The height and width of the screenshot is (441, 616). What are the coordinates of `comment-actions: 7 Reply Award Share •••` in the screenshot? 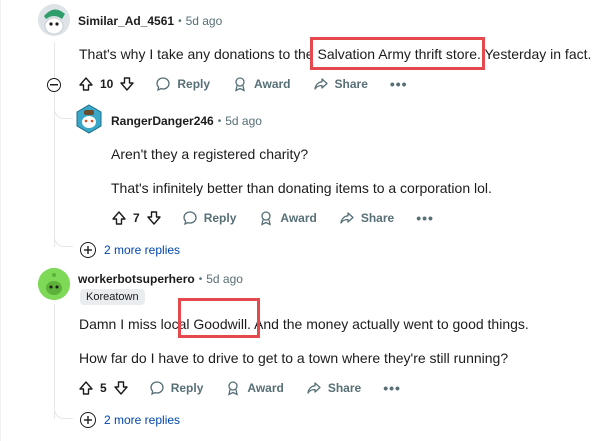 It's located at (276, 218).